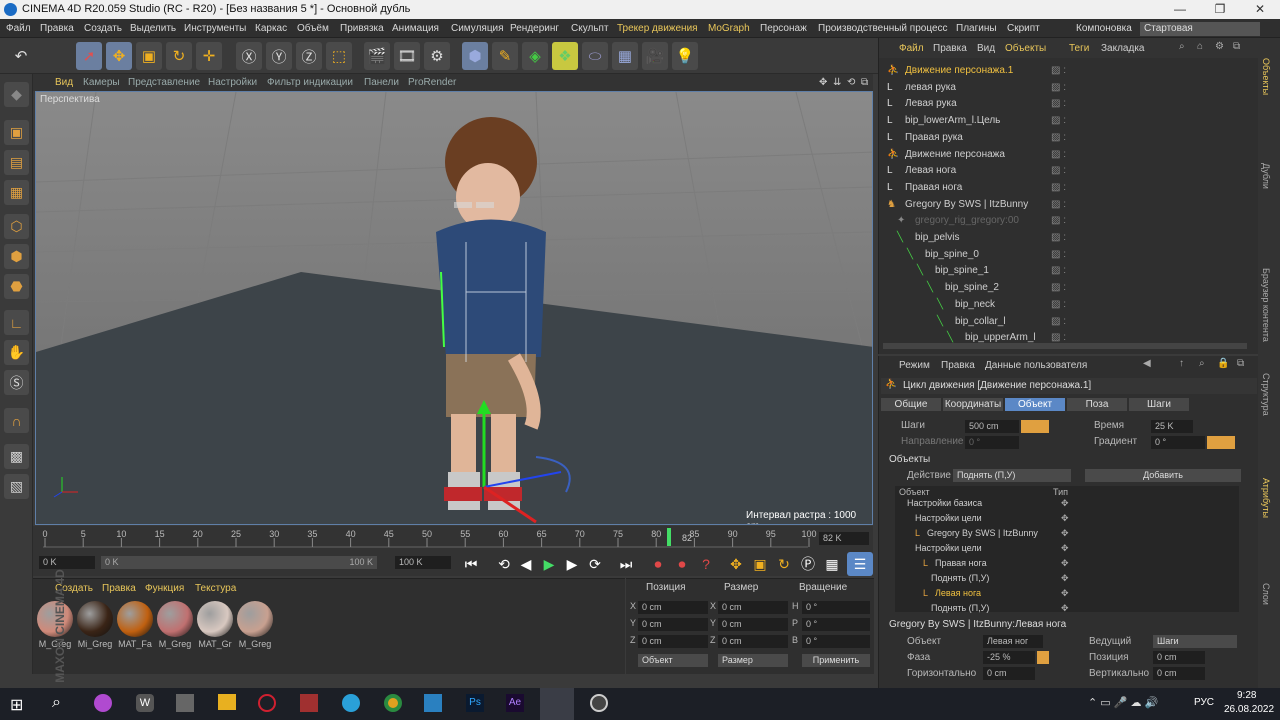 This screenshot has width=1280, height=720. I want to click on menu-simulation: Симуляция, so click(477, 28).